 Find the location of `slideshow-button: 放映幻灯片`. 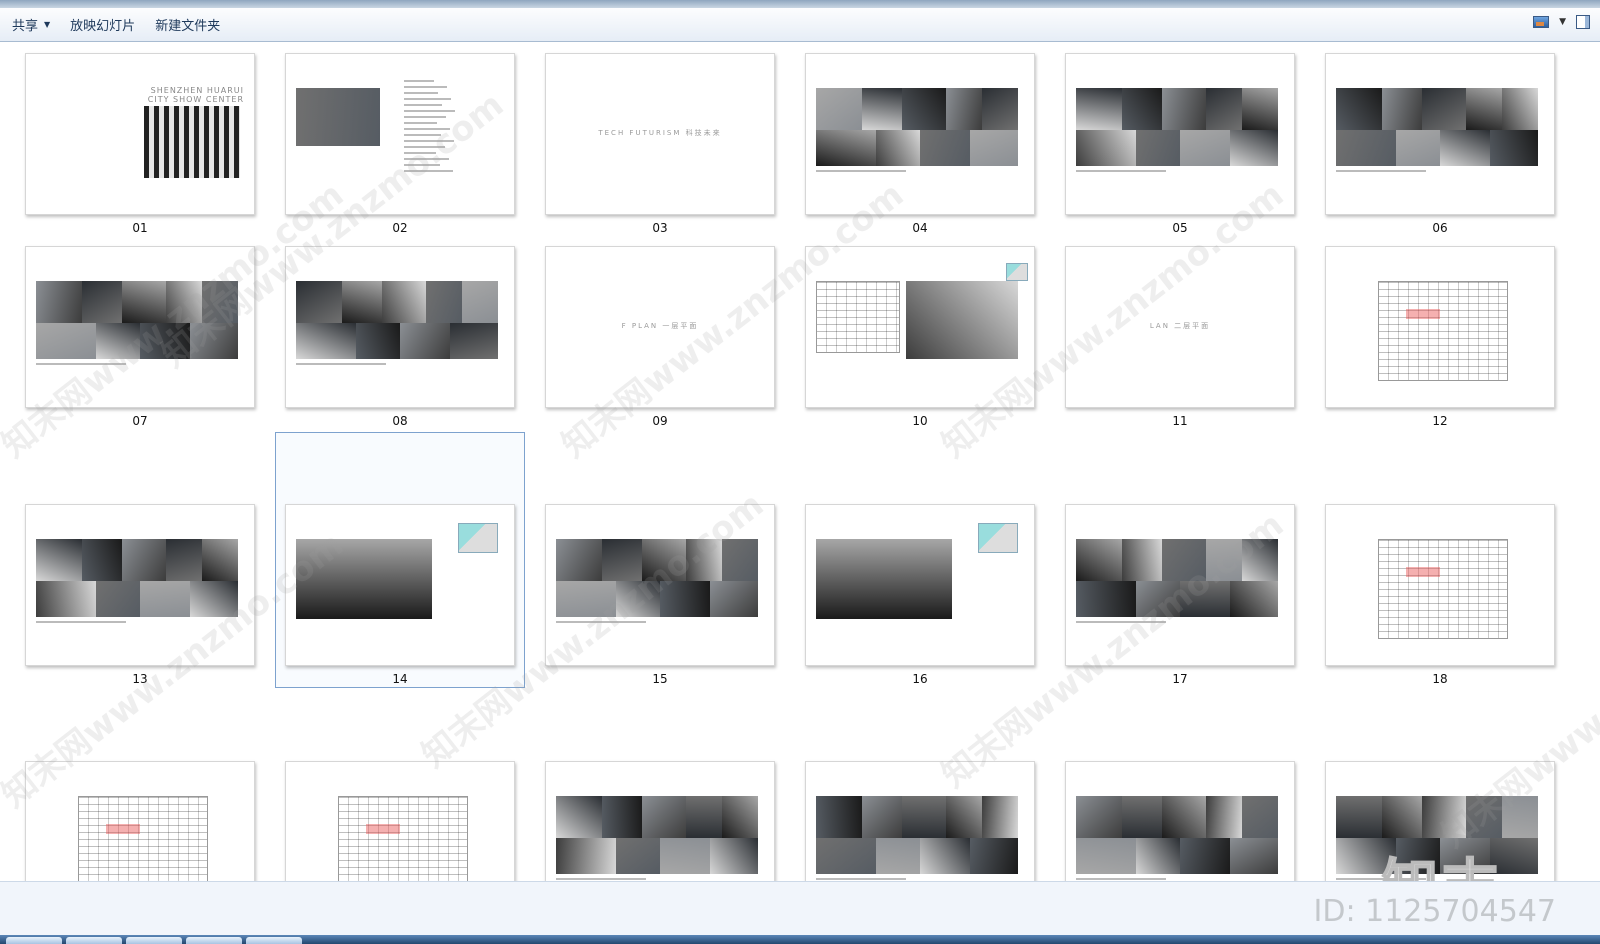

slideshow-button: 放映幻灯片 is located at coordinates (102, 25).